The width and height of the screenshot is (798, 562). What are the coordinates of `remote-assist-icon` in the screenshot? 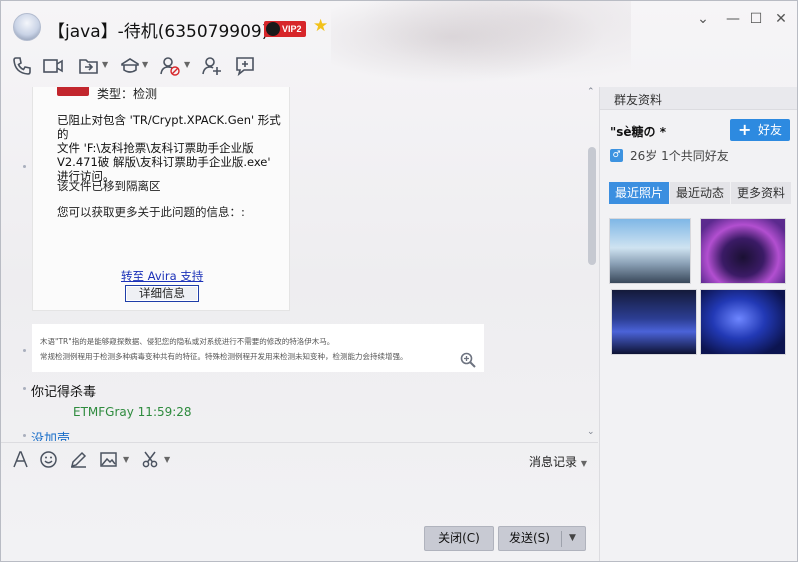 It's located at (131, 66).